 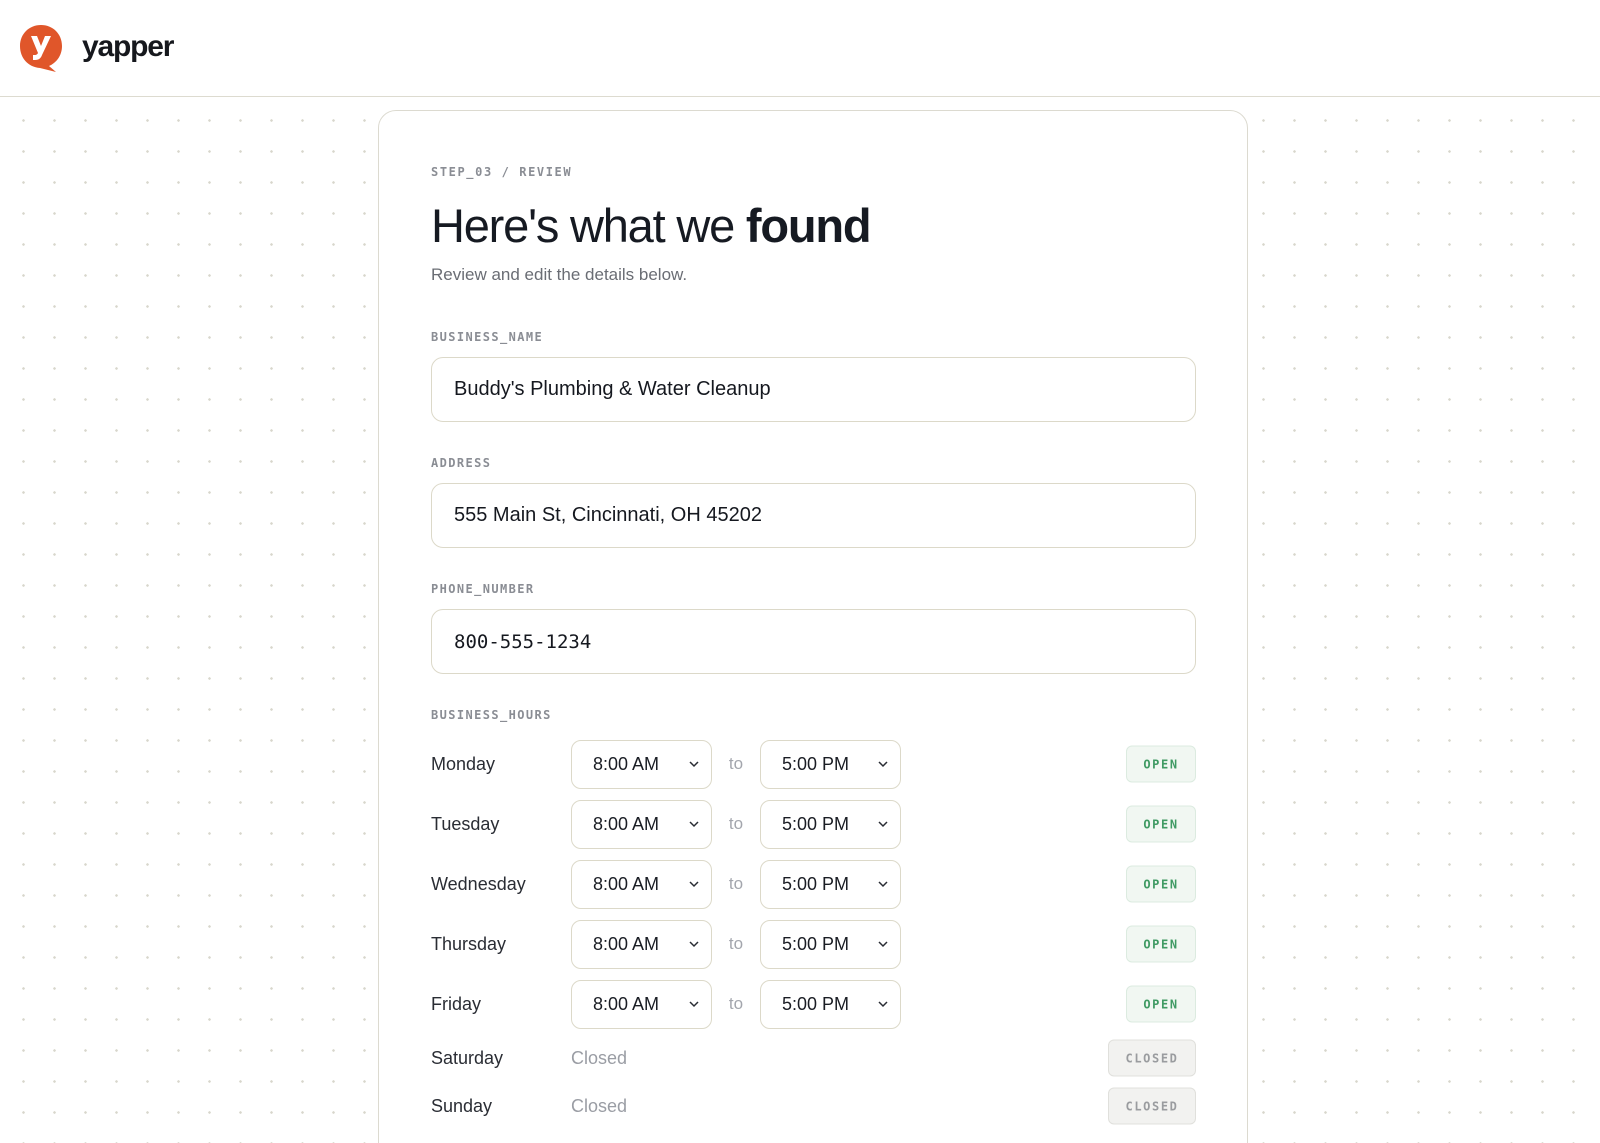 I want to click on hours-row-monday: Monday 8:00 AM to 5:00 PM OPEN, so click(x=813, y=764).